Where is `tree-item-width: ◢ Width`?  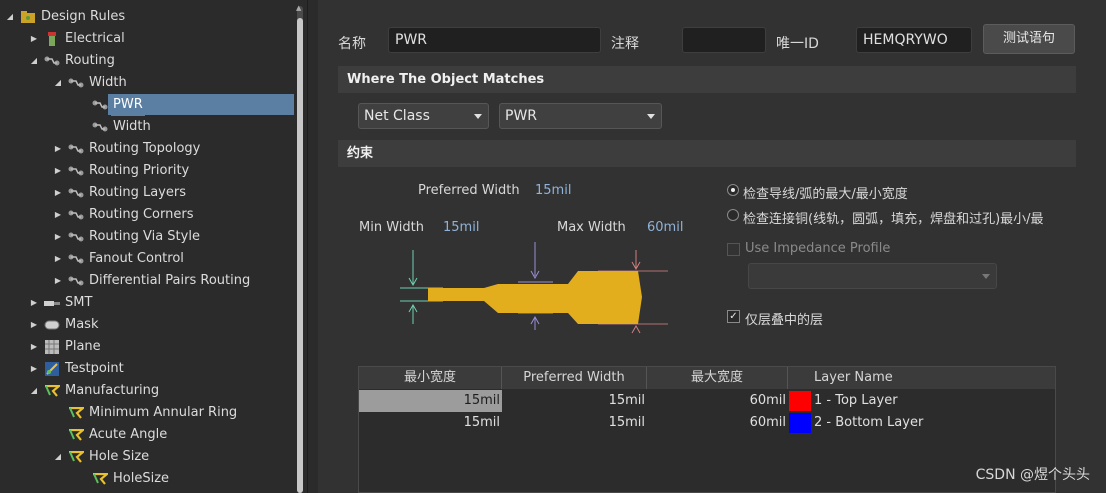
tree-item-width: ◢ Width is located at coordinates (90, 83).